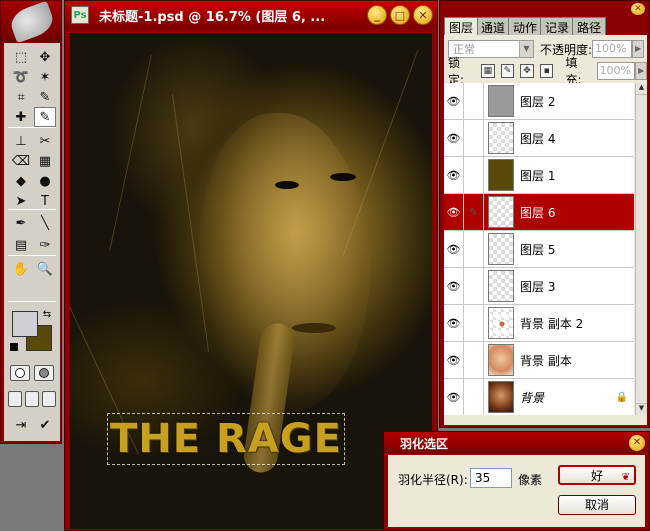  I want to click on palette-close-button: ✕, so click(638, 9).